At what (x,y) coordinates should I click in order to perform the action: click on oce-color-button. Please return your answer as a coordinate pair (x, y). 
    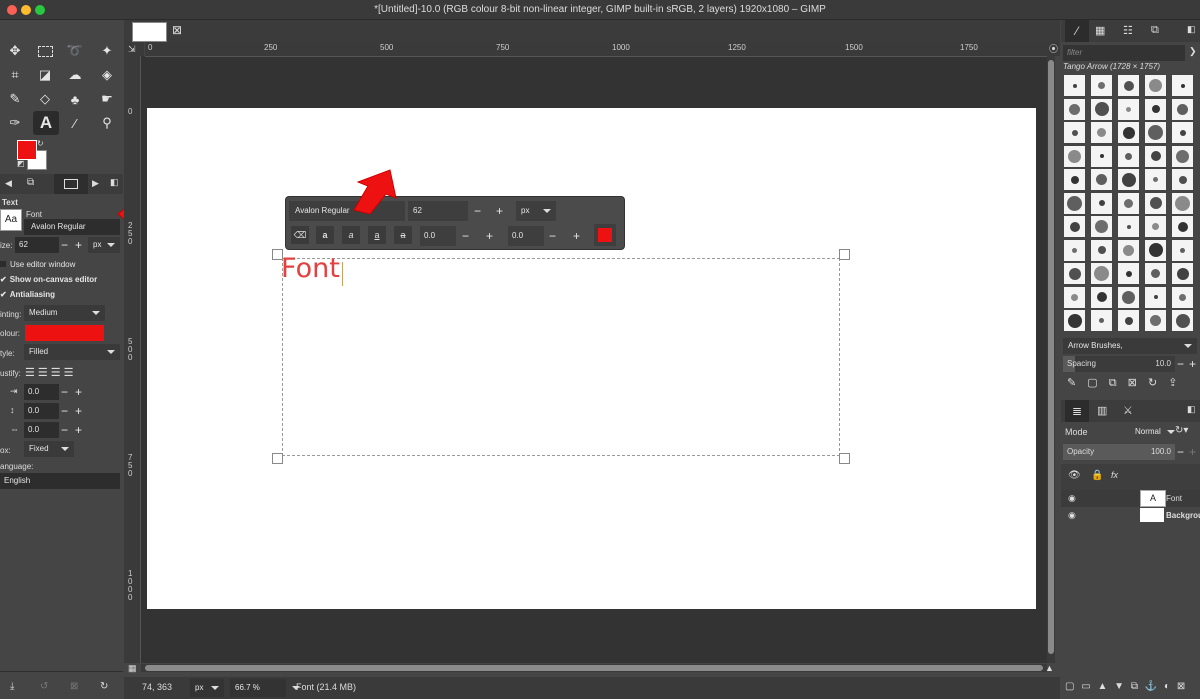
    Looking at the image, I should click on (605, 235).